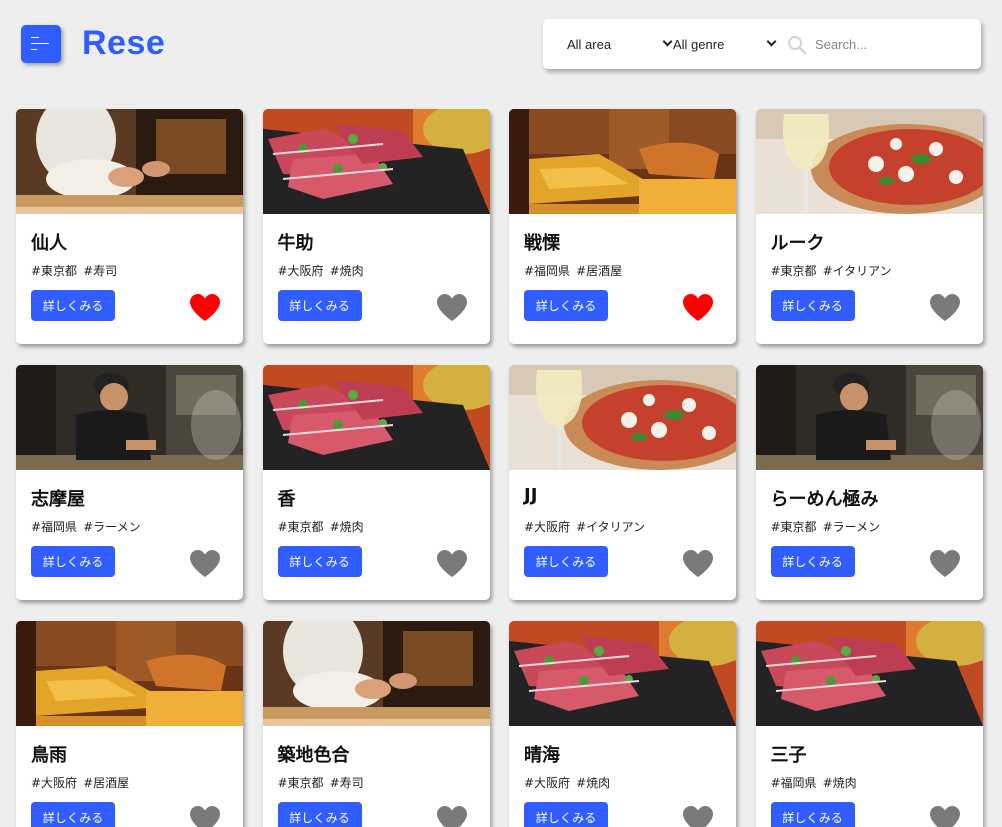  Describe the element at coordinates (824, 499) in the screenshot. I see `shop-name: らーめん極み` at that location.